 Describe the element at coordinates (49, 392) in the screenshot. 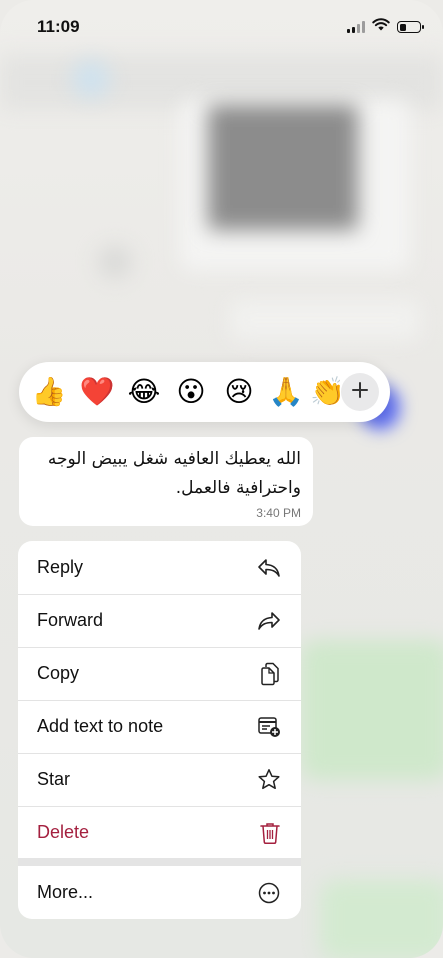

I see `thumbs-up-reaction: 👍` at that location.